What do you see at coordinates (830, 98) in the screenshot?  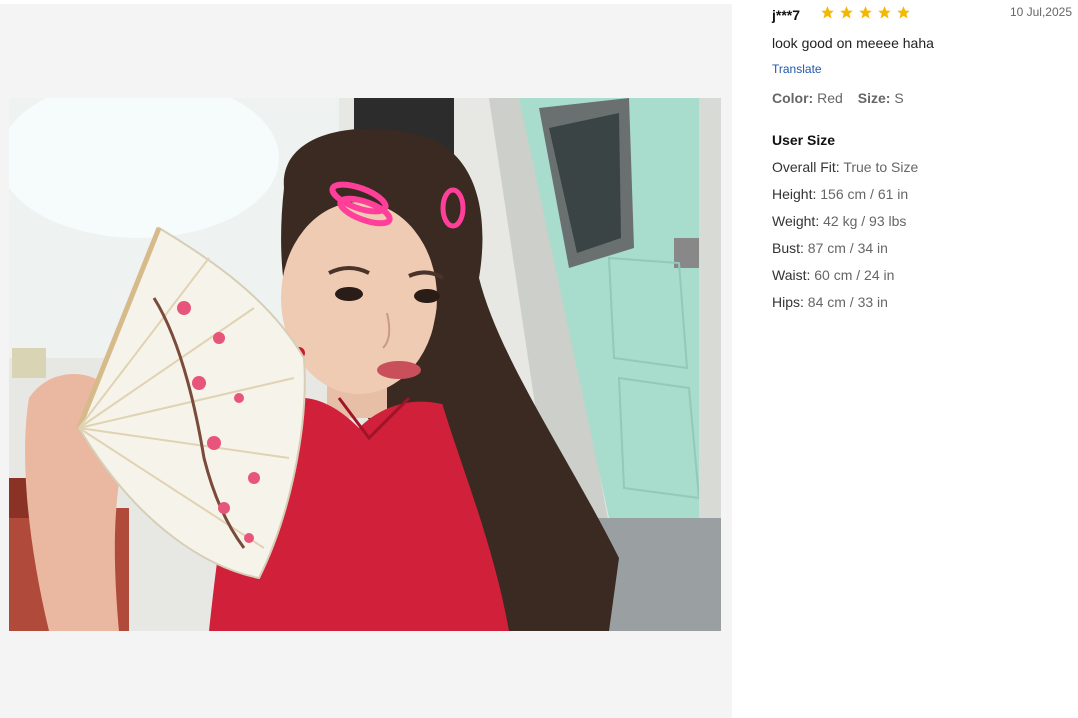 I see `attribute-value: Red` at bounding box center [830, 98].